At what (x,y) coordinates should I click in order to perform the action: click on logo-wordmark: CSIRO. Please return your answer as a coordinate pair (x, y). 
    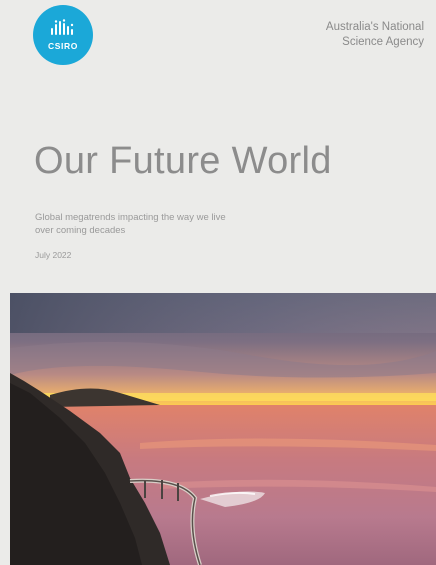
    Looking at the image, I should click on (63, 46).